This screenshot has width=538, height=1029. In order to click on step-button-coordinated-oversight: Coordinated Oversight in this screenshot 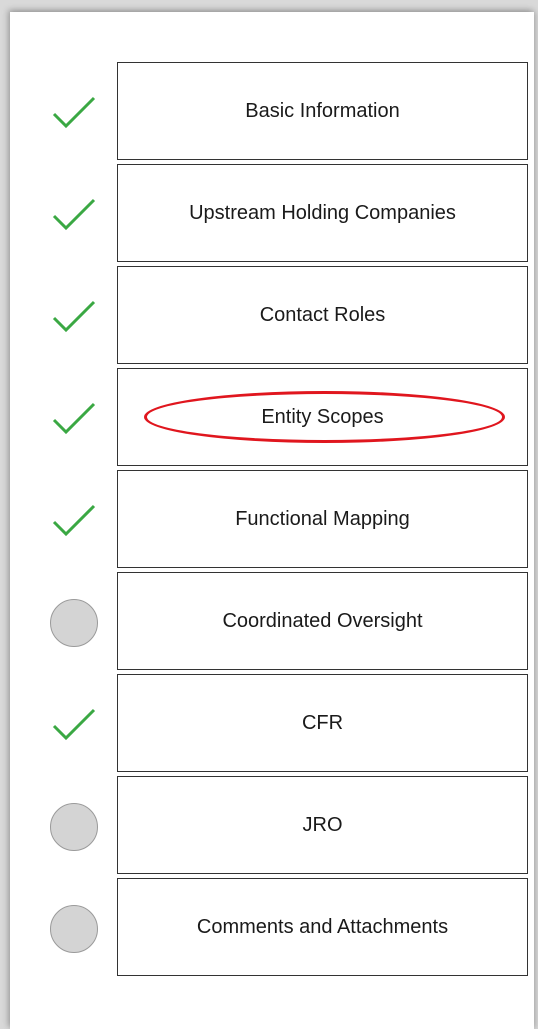, I will do `click(322, 621)`.